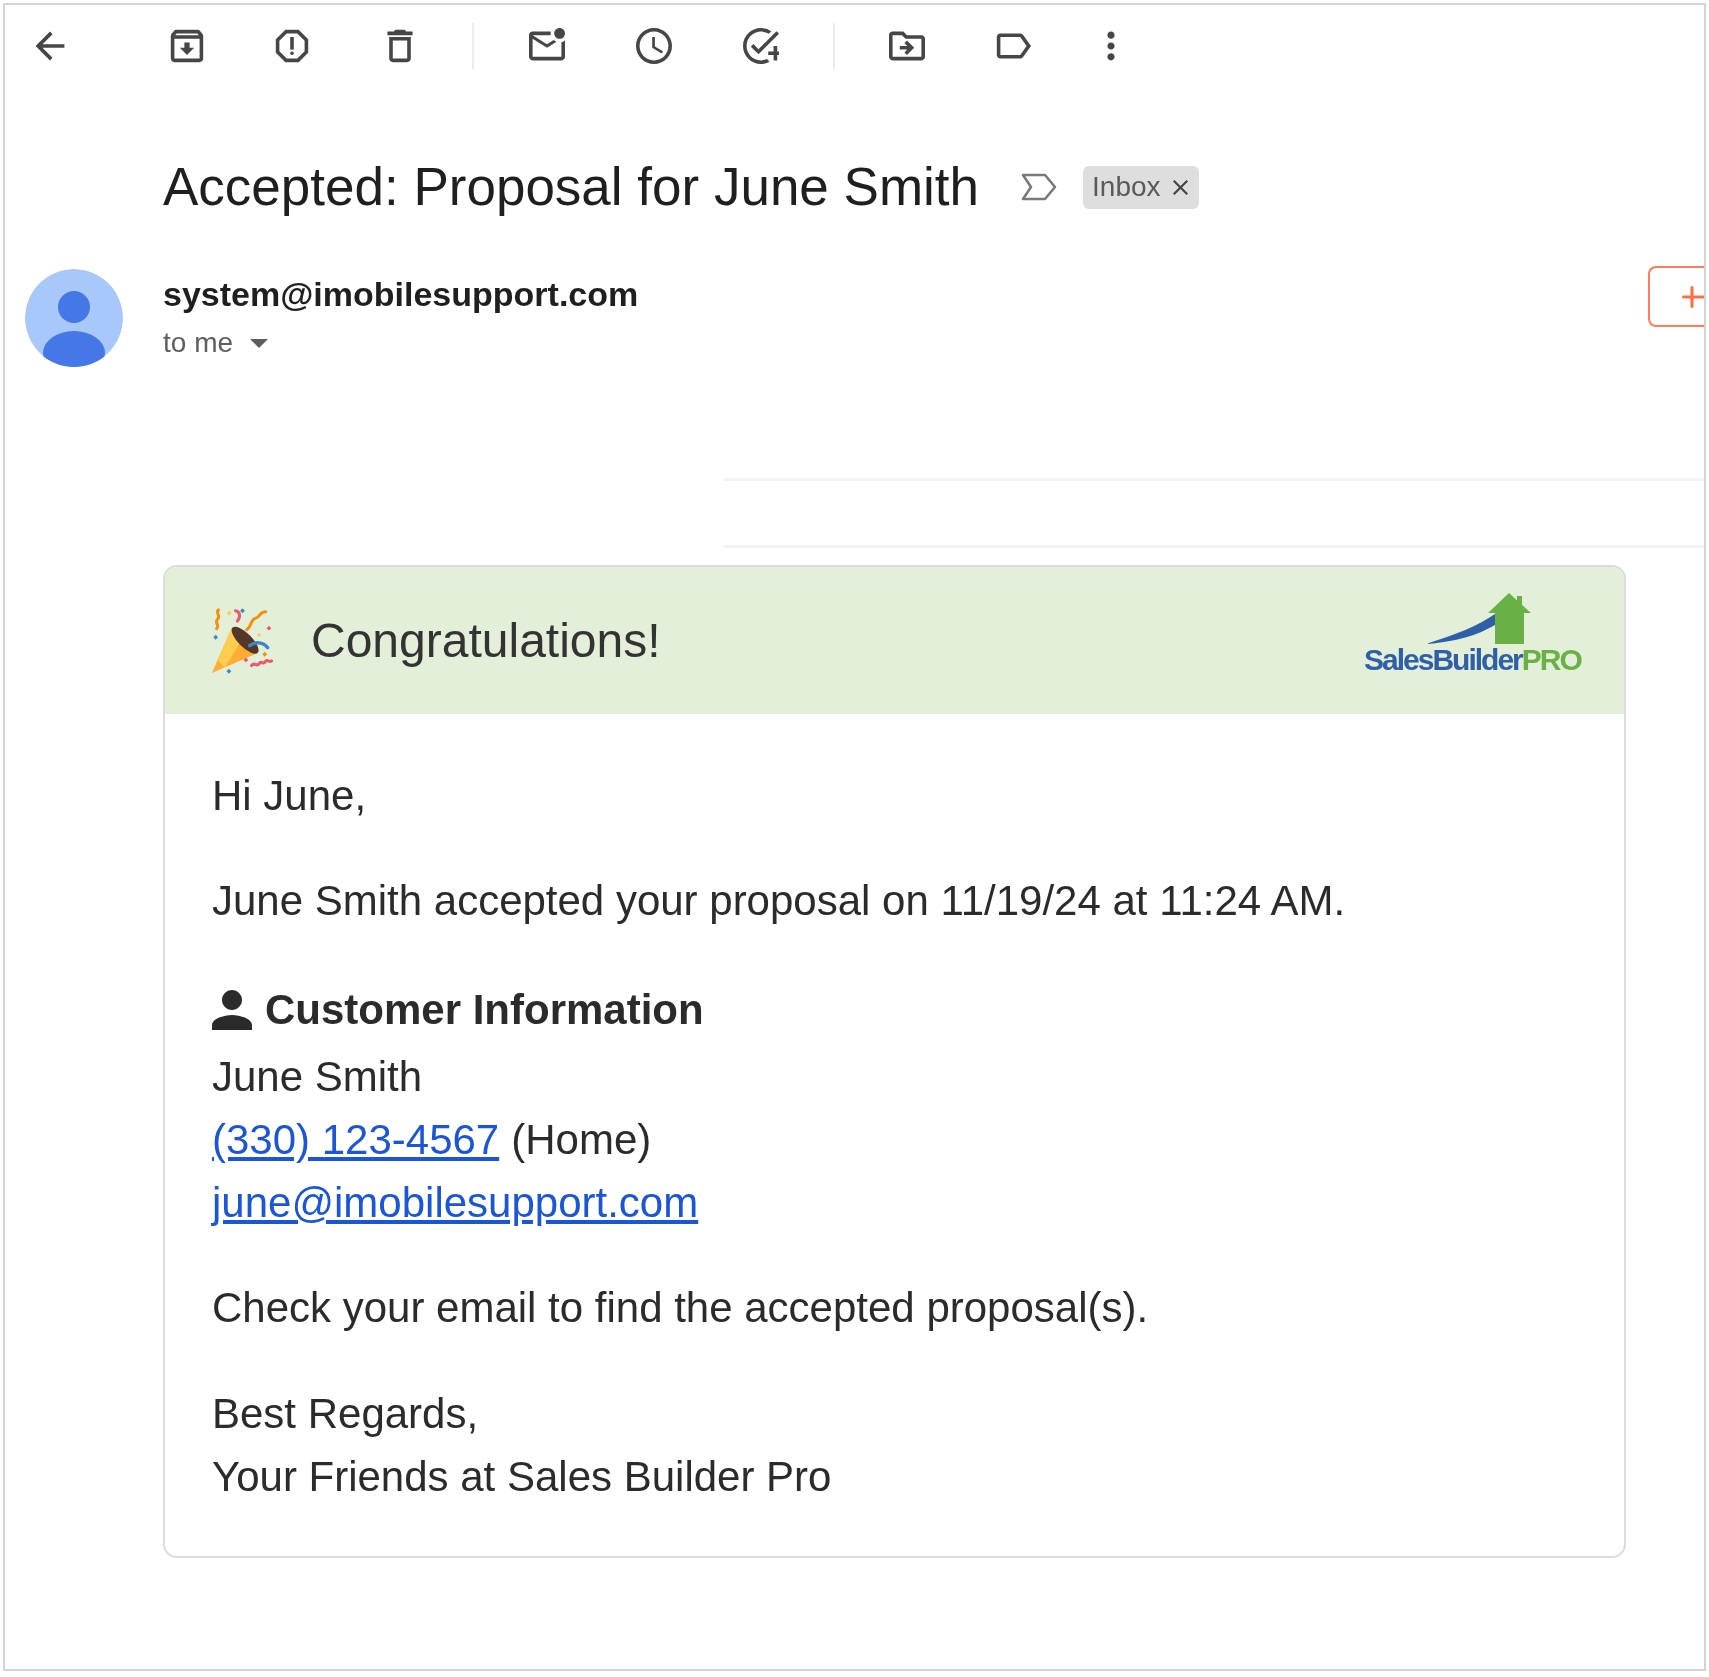 The image size is (1709, 1677). I want to click on instruction-text: Check your email to find the accepted proposal(s)., so click(680, 1308).